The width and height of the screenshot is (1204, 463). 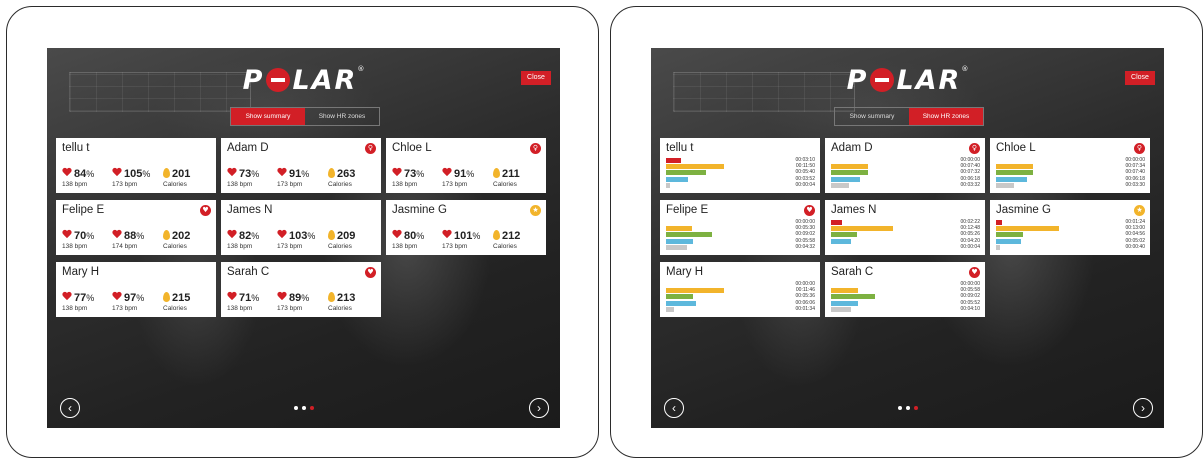 What do you see at coordinates (303, 80) in the screenshot?
I see `polar-logo: P LAR®` at bounding box center [303, 80].